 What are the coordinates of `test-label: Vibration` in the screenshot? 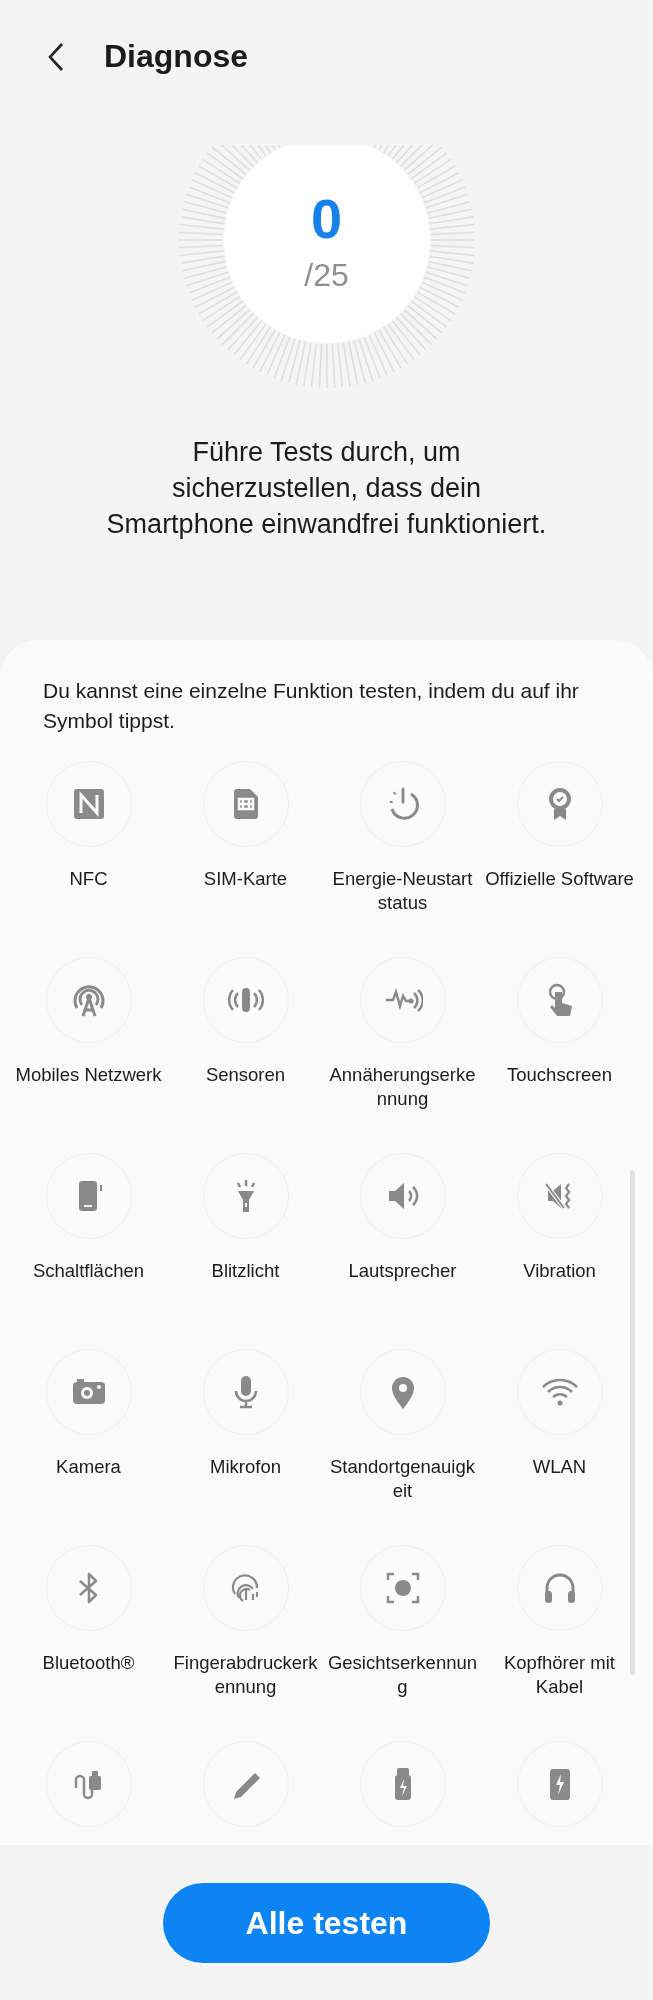 It's located at (559, 1271).